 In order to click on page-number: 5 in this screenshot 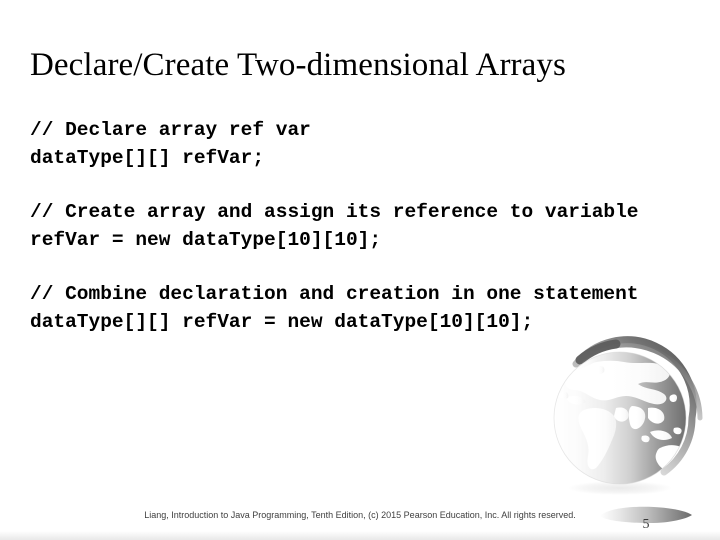, I will do `click(646, 524)`.